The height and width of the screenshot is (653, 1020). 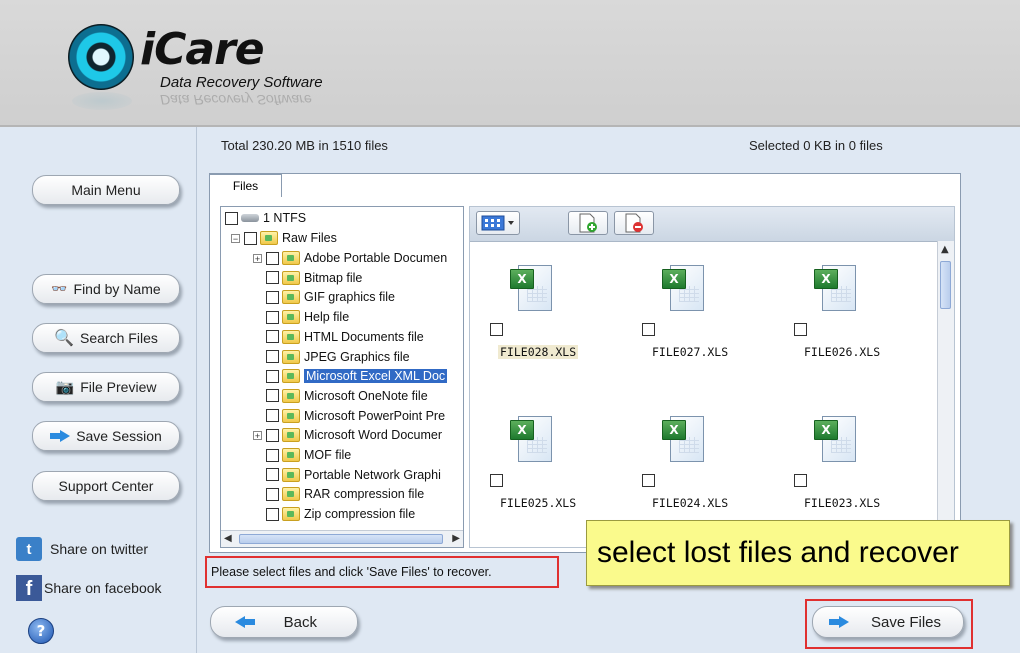 What do you see at coordinates (888, 622) in the screenshot?
I see `save-files-button: Save Files` at bounding box center [888, 622].